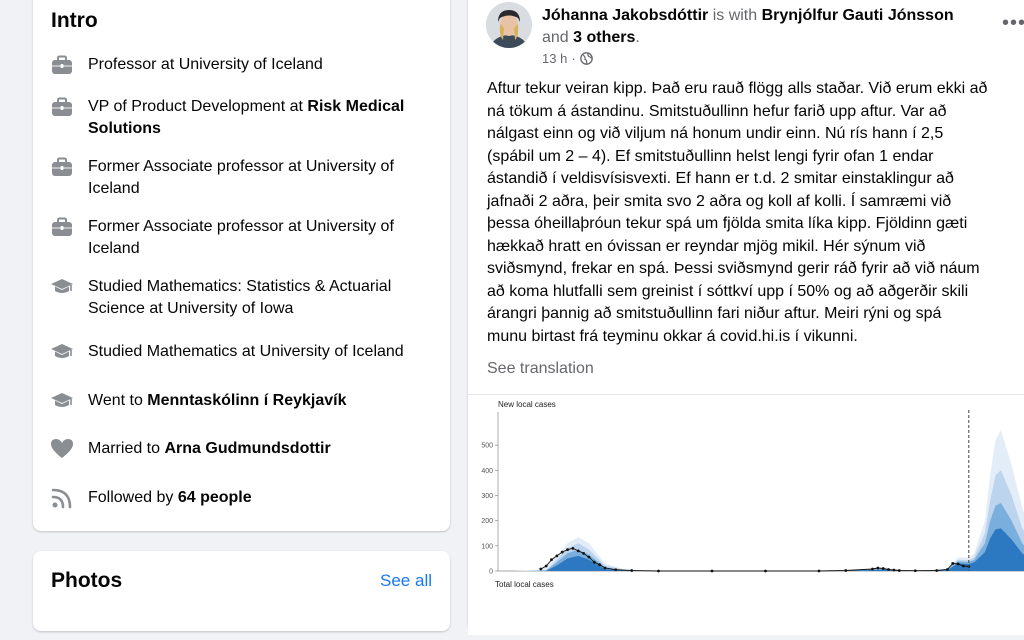  Describe the element at coordinates (524, 584) in the screenshot. I see `chart-bottom-label: Total local cases` at that location.